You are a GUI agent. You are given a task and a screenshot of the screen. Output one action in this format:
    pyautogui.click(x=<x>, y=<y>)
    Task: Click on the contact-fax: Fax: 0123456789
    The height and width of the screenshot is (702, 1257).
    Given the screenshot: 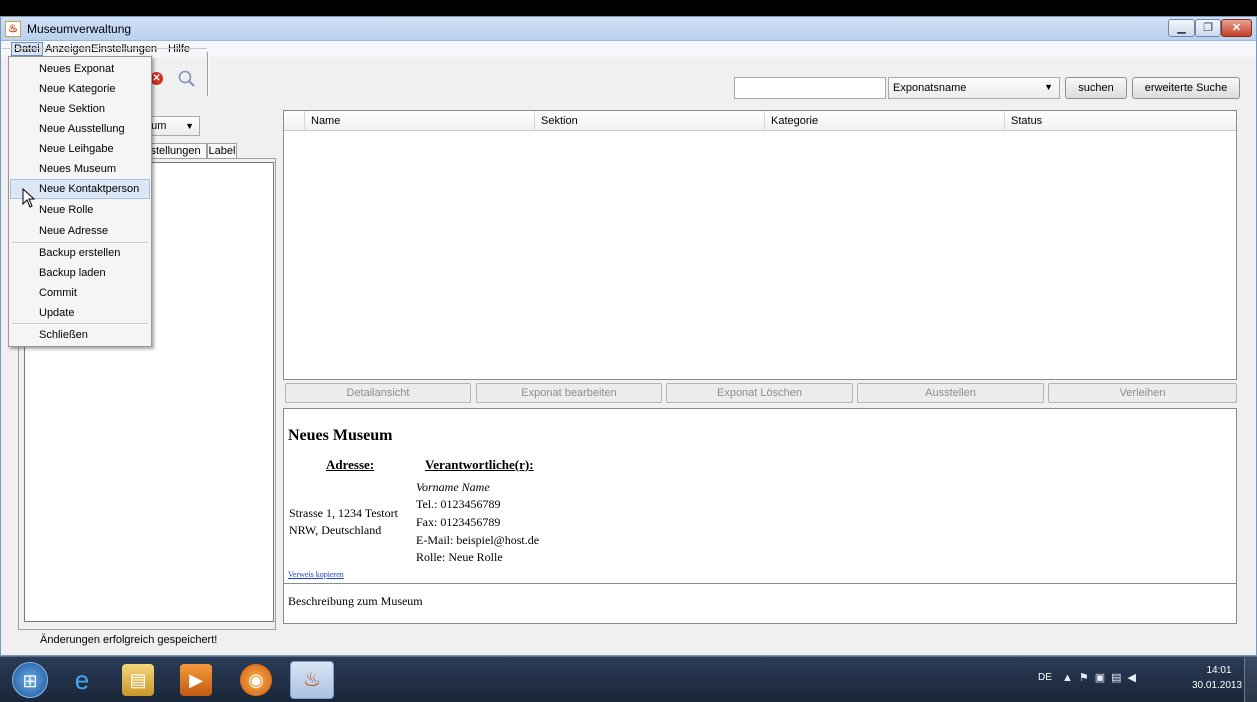 What is the action you would take?
    pyautogui.click(x=458, y=522)
    